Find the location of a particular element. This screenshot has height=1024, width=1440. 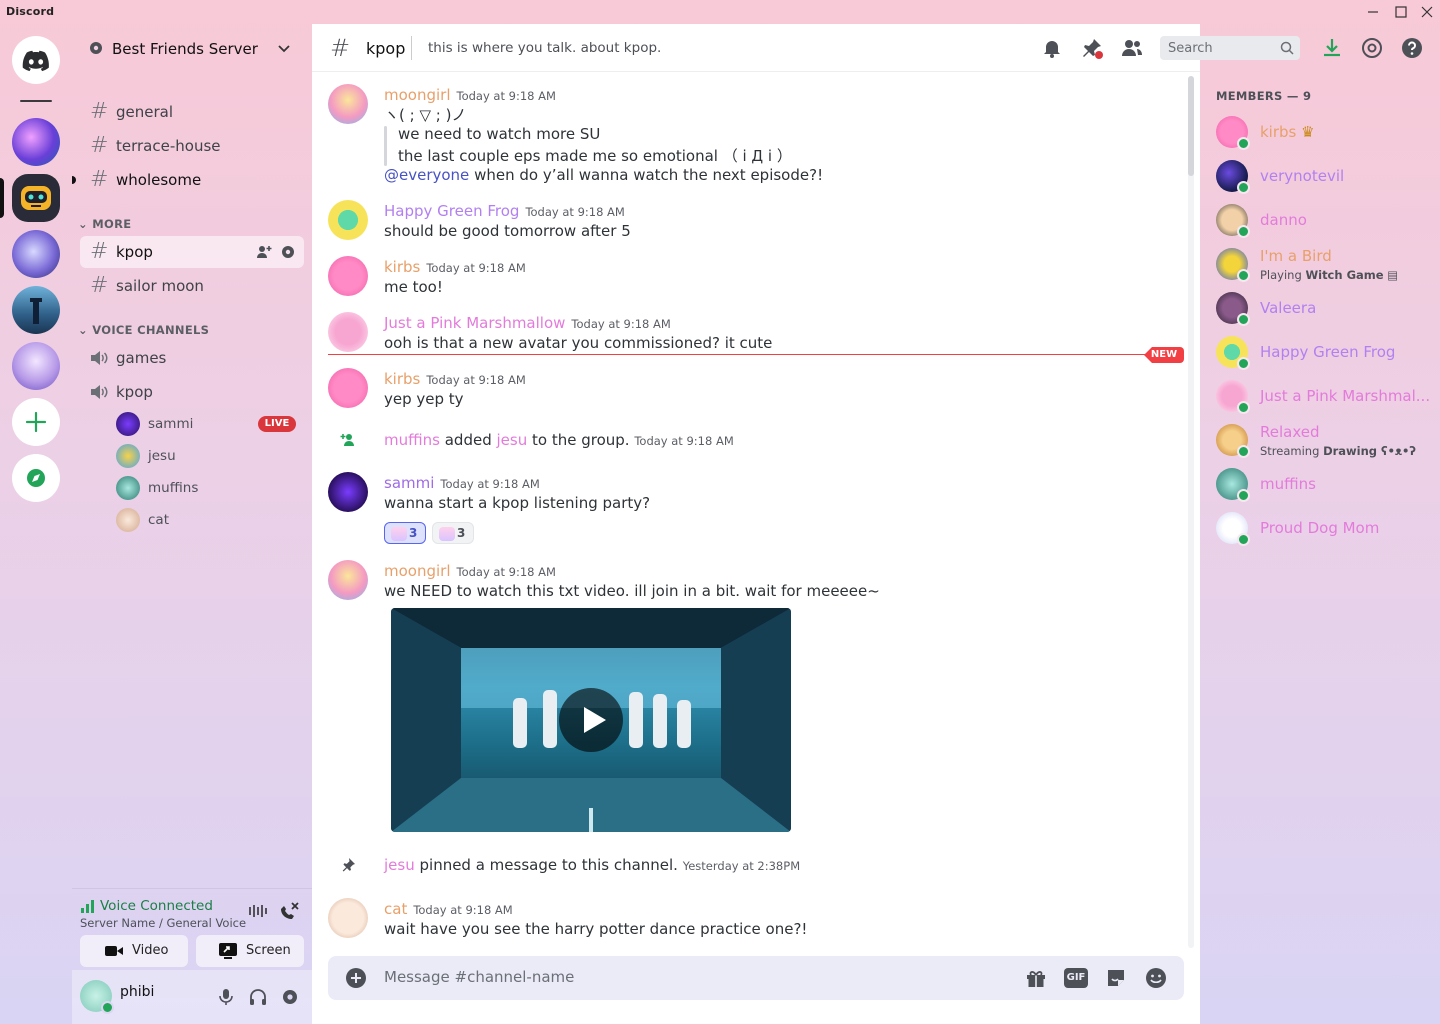

message-author: sammi Today at 9:18 AM is located at coordinates (462, 483).